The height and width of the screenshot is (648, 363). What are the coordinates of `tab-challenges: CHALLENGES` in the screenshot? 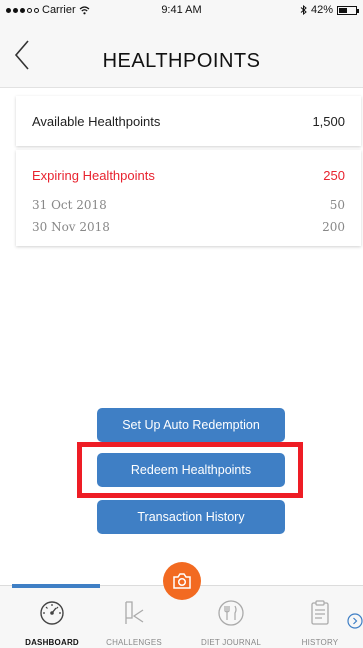 It's located at (134, 617).